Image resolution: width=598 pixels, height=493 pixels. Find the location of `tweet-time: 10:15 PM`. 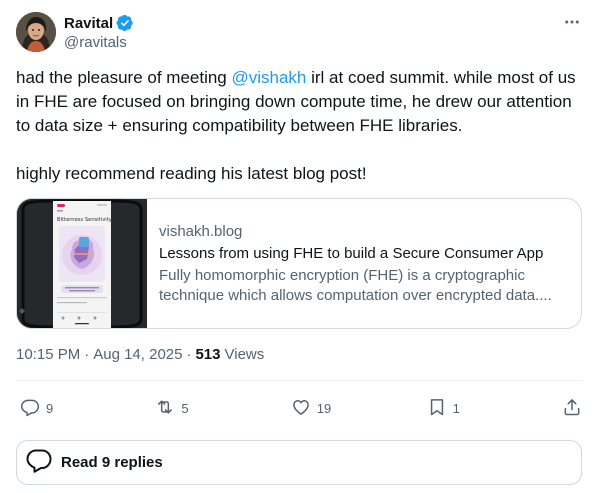

tweet-time: 10:15 PM is located at coordinates (48, 354).